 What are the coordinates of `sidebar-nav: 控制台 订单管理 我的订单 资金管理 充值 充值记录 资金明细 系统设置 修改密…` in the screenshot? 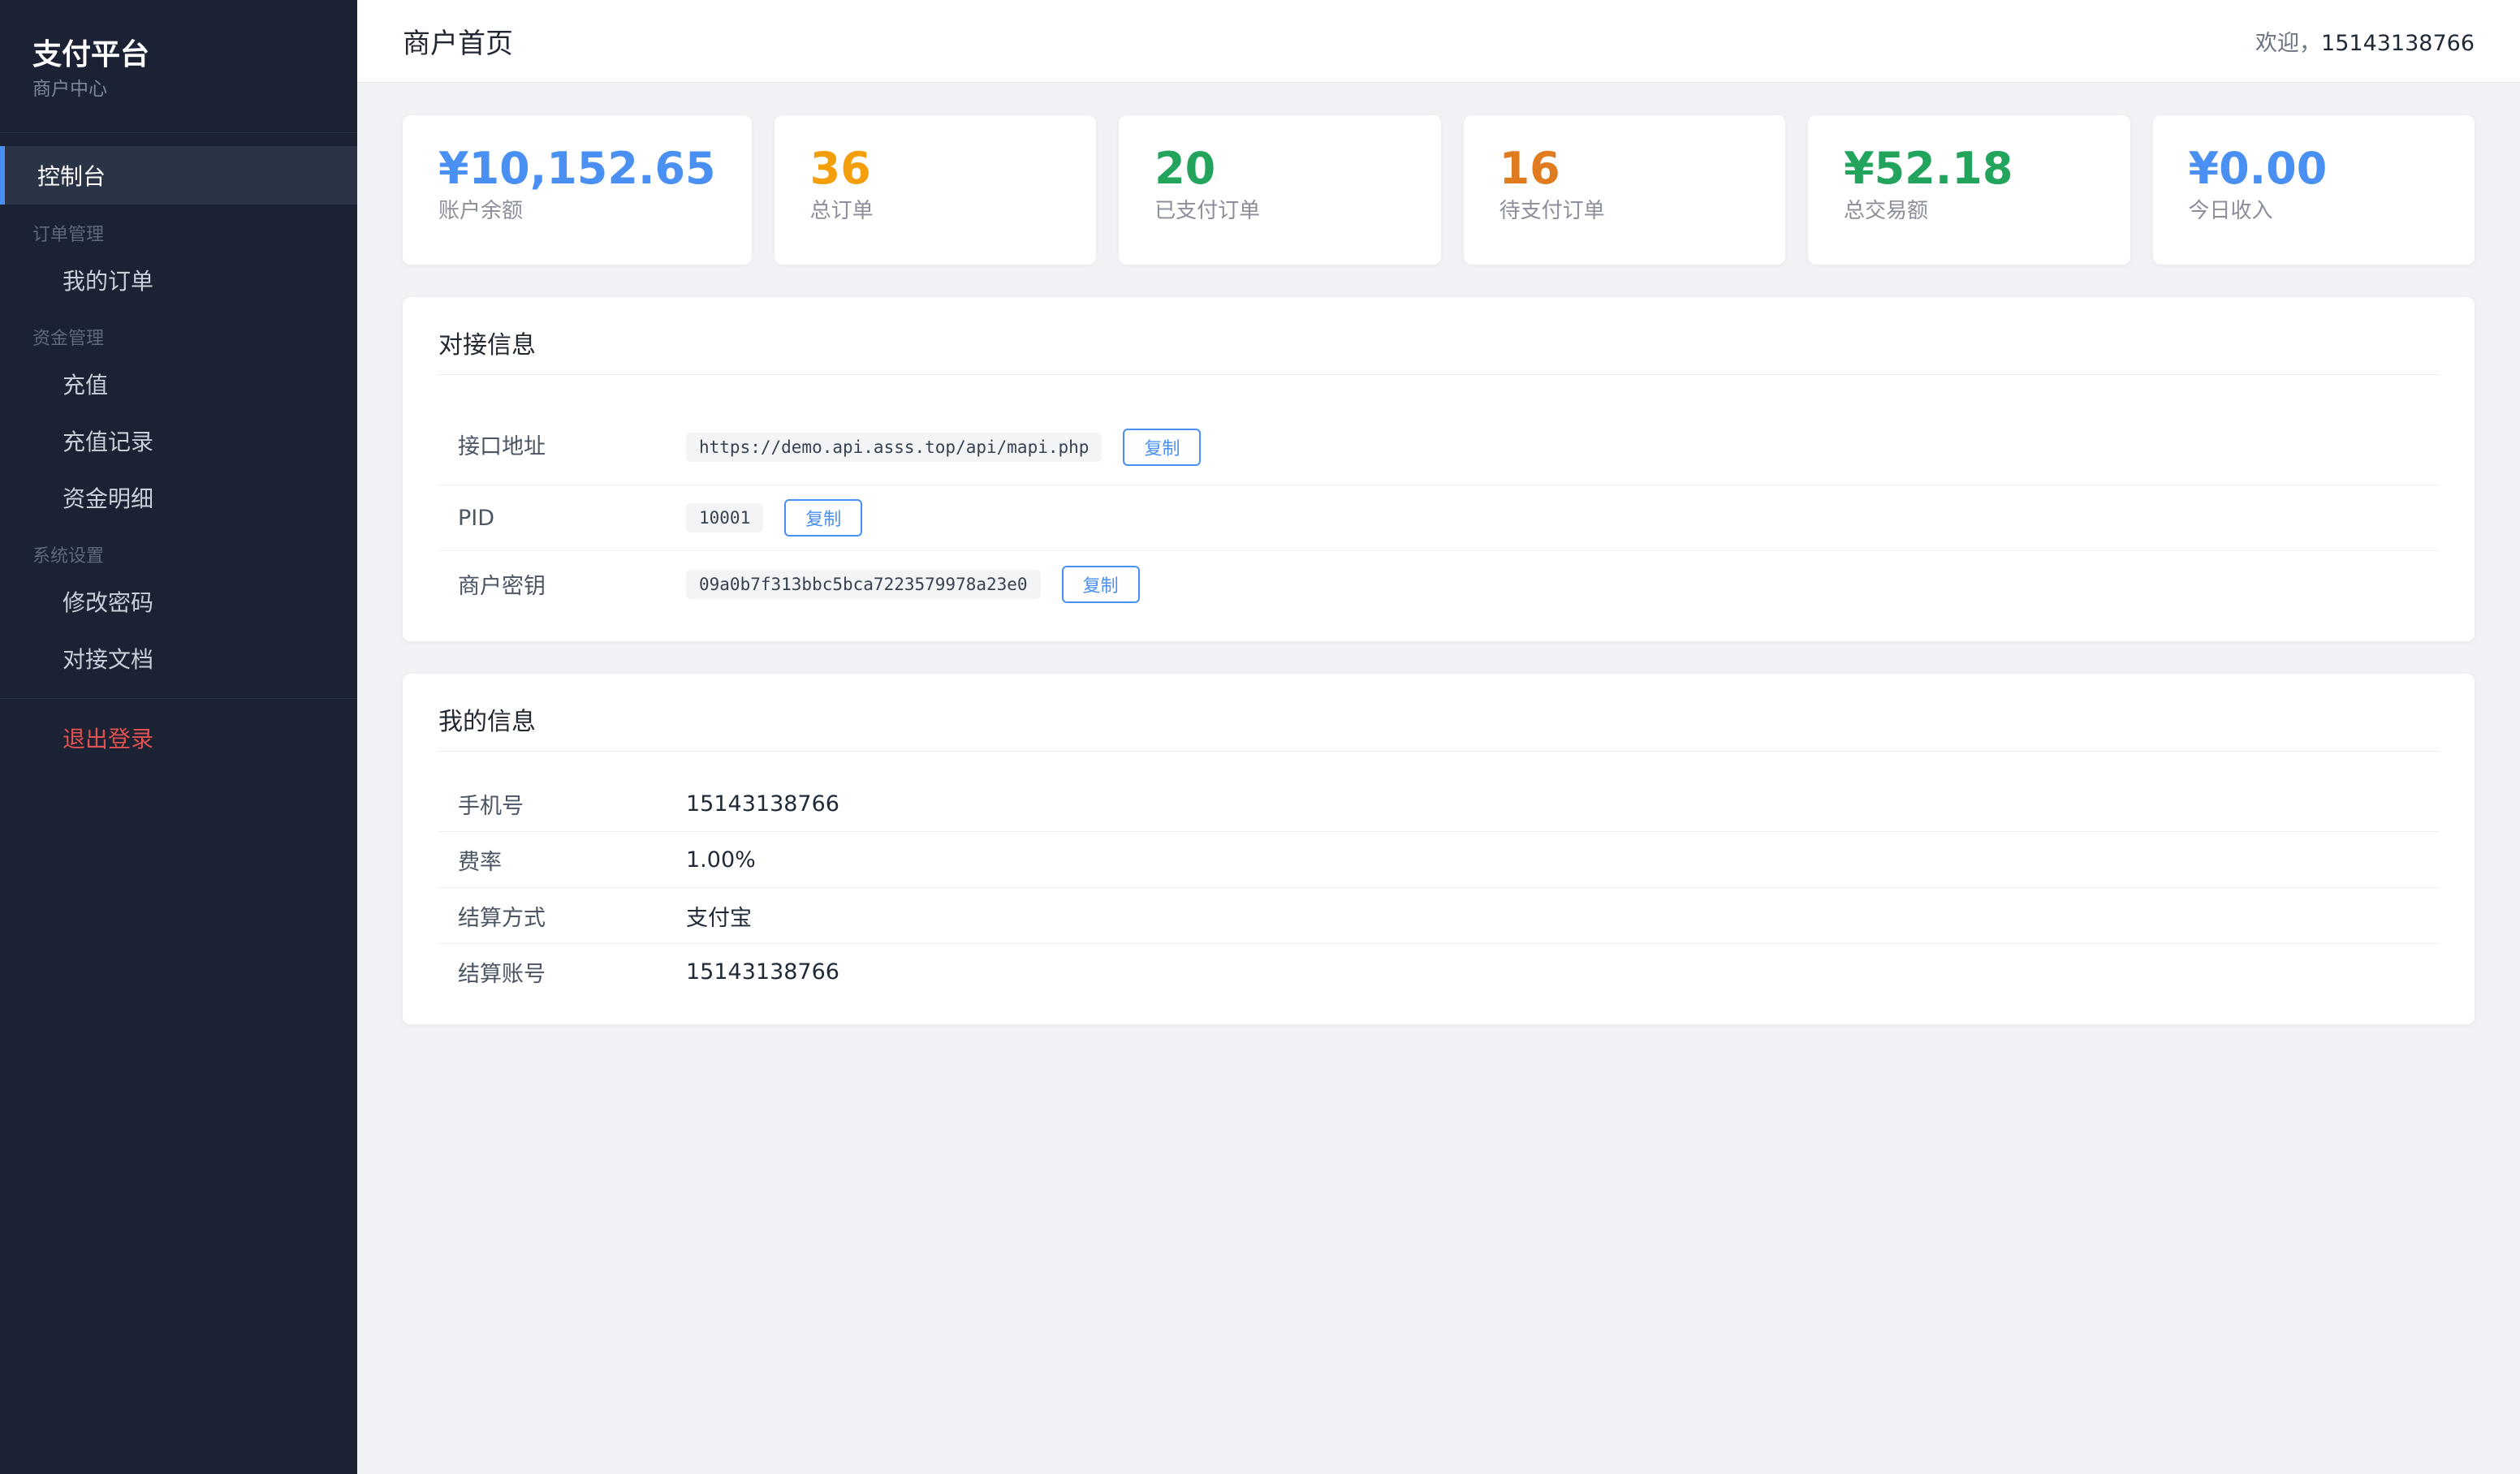 It's located at (178, 455).